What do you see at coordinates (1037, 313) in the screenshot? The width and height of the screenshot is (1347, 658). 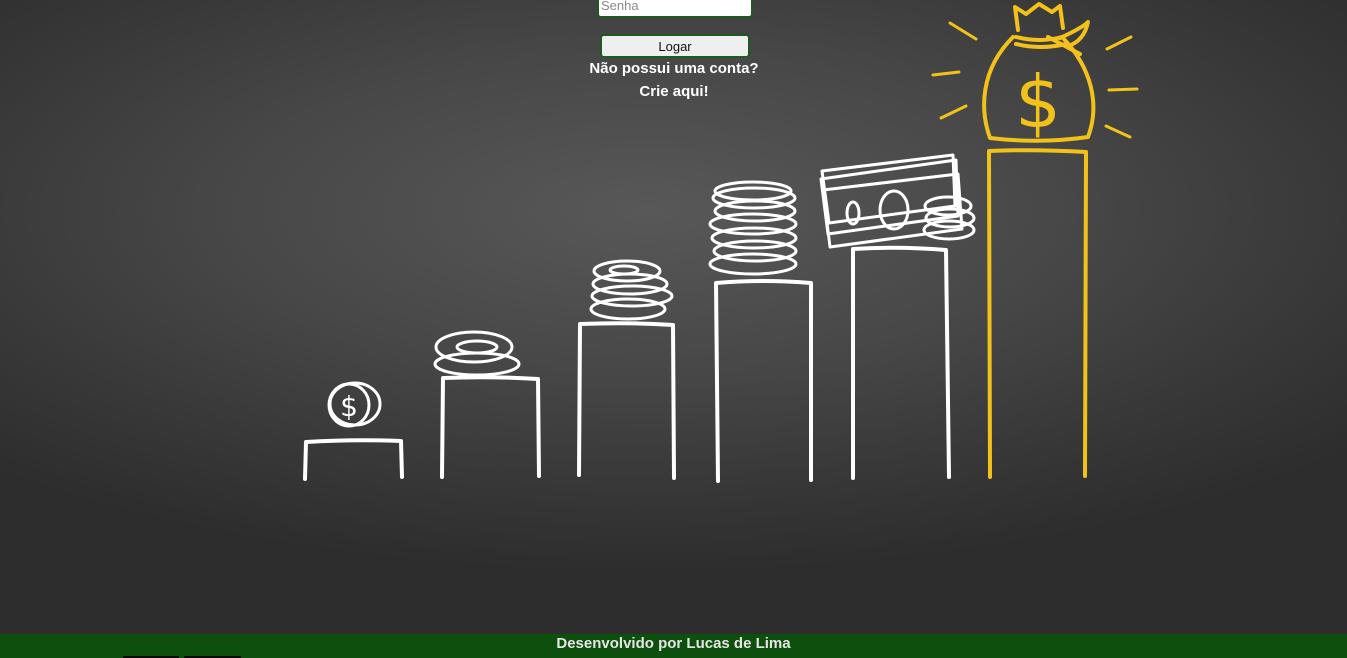 I see `bar-highlight` at bounding box center [1037, 313].